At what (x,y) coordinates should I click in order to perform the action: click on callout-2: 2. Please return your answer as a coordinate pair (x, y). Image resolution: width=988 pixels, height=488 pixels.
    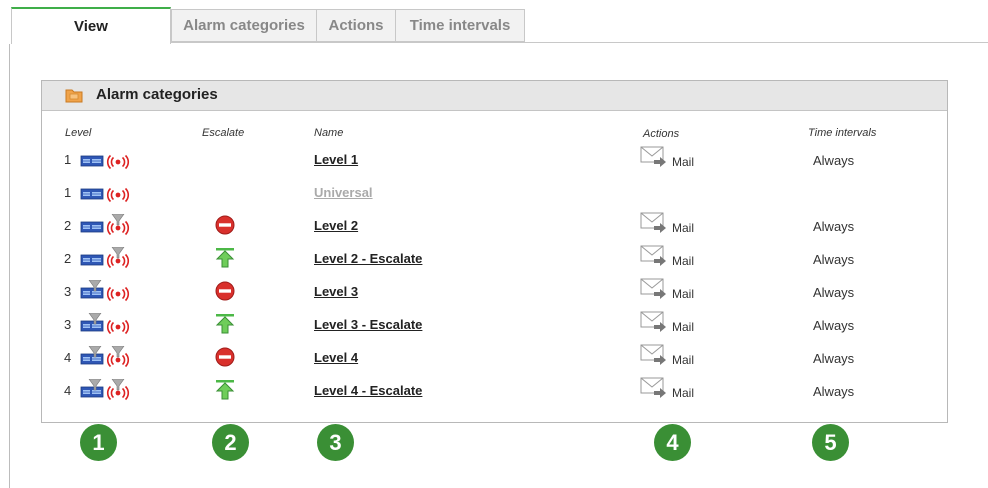
    Looking at the image, I should click on (230, 442).